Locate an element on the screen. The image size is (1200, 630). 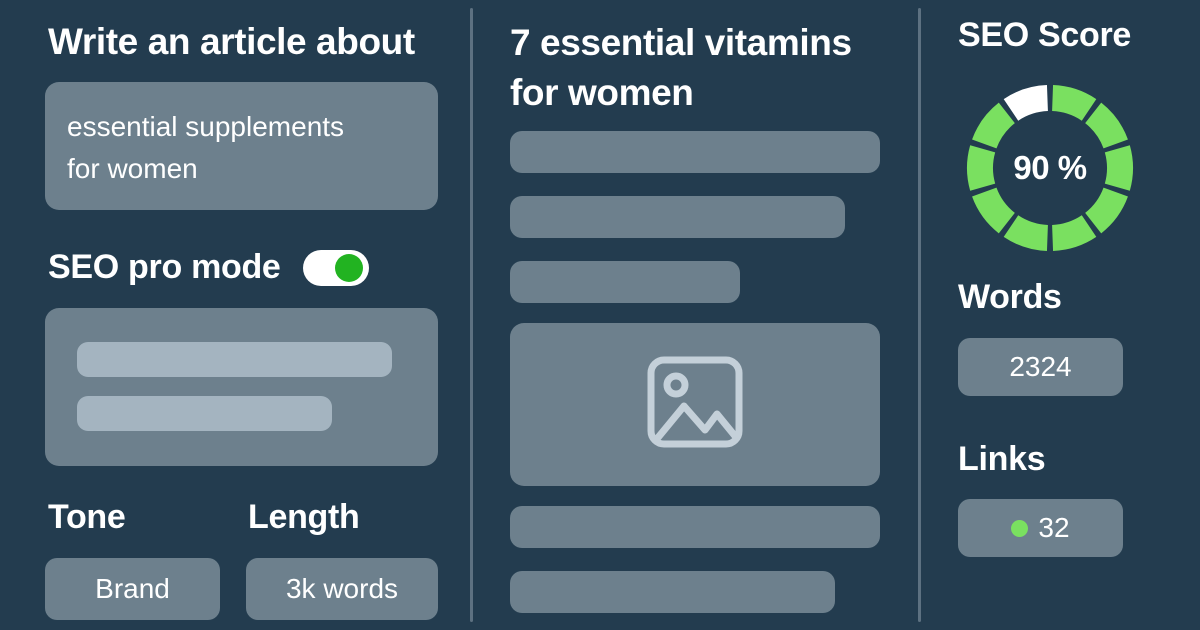
length-label: Length is located at coordinates (304, 517).